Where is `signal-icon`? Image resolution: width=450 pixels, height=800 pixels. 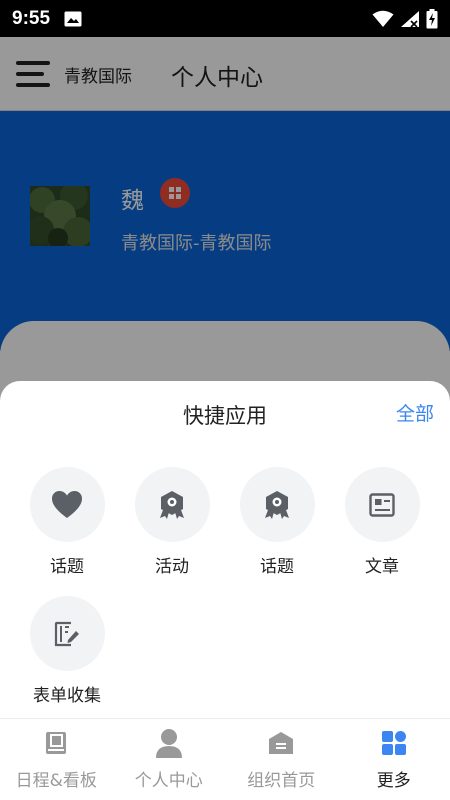 signal-icon is located at coordinates (410, 19).